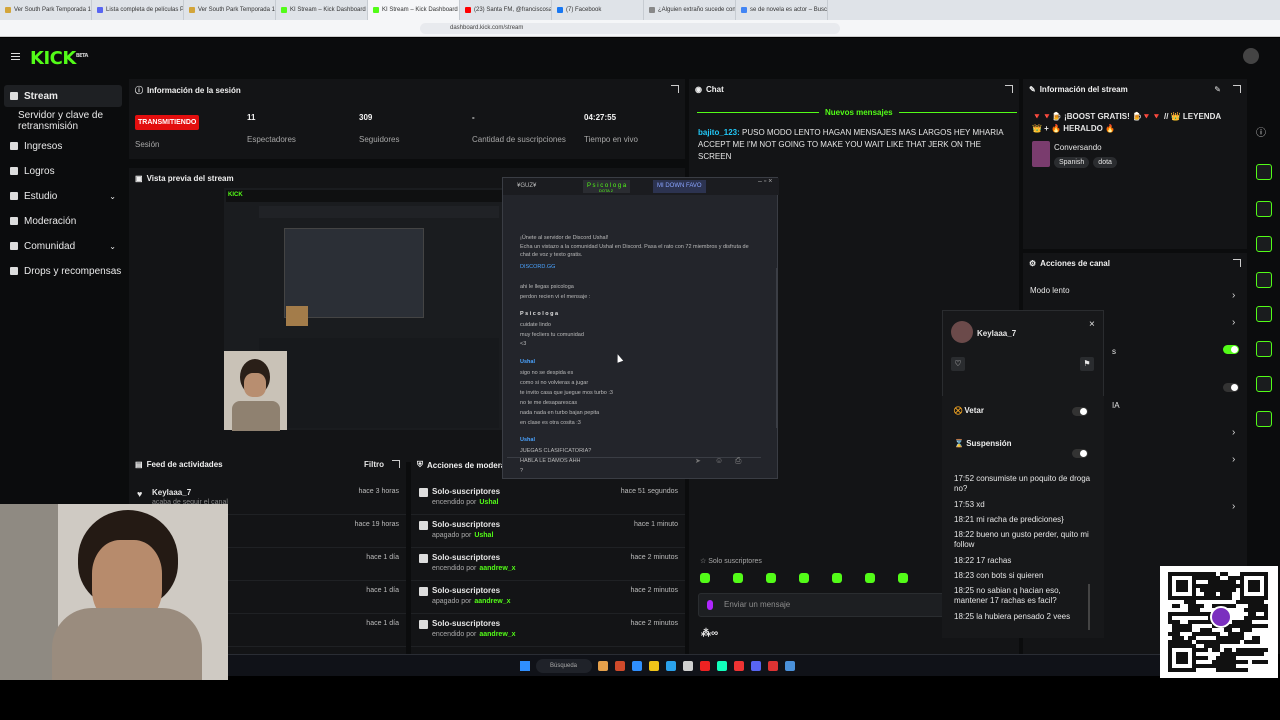 Image resolution: width=1280 pixels, height=720 pixels. I want to click on avatar, so click(1251, 56).